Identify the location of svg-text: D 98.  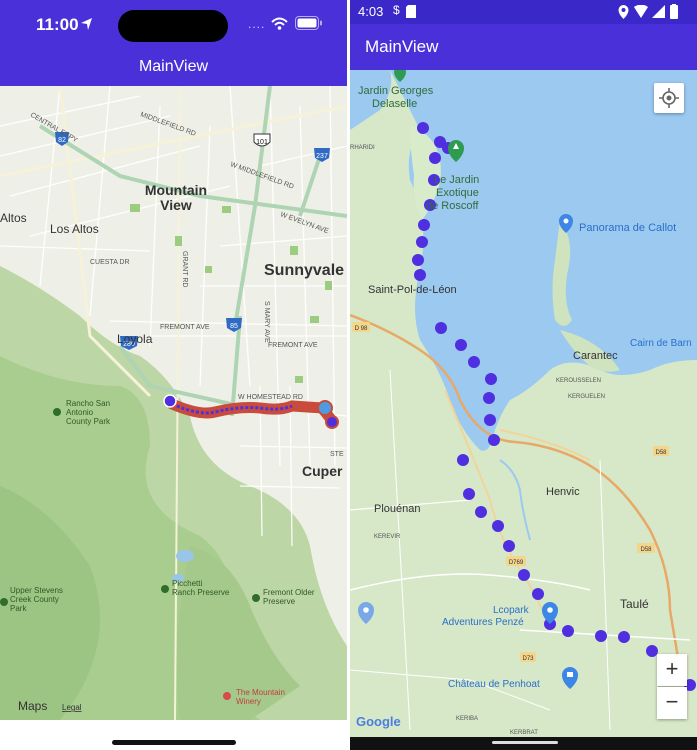
(361, 329).